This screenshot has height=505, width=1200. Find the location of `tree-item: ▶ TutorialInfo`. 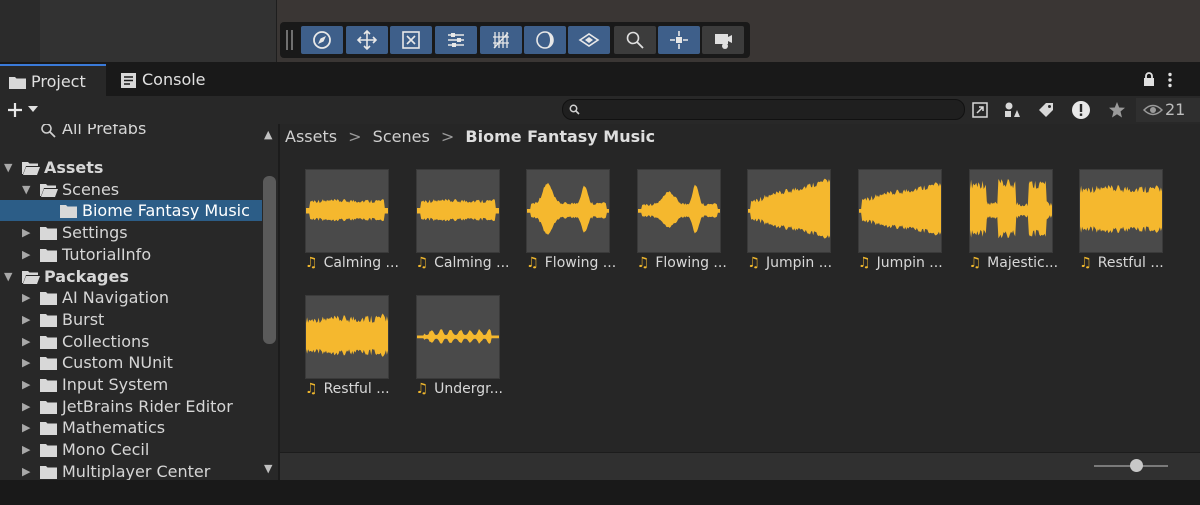

tree-item: ▶ TutorialInfo is located at coordinates (131, 254).